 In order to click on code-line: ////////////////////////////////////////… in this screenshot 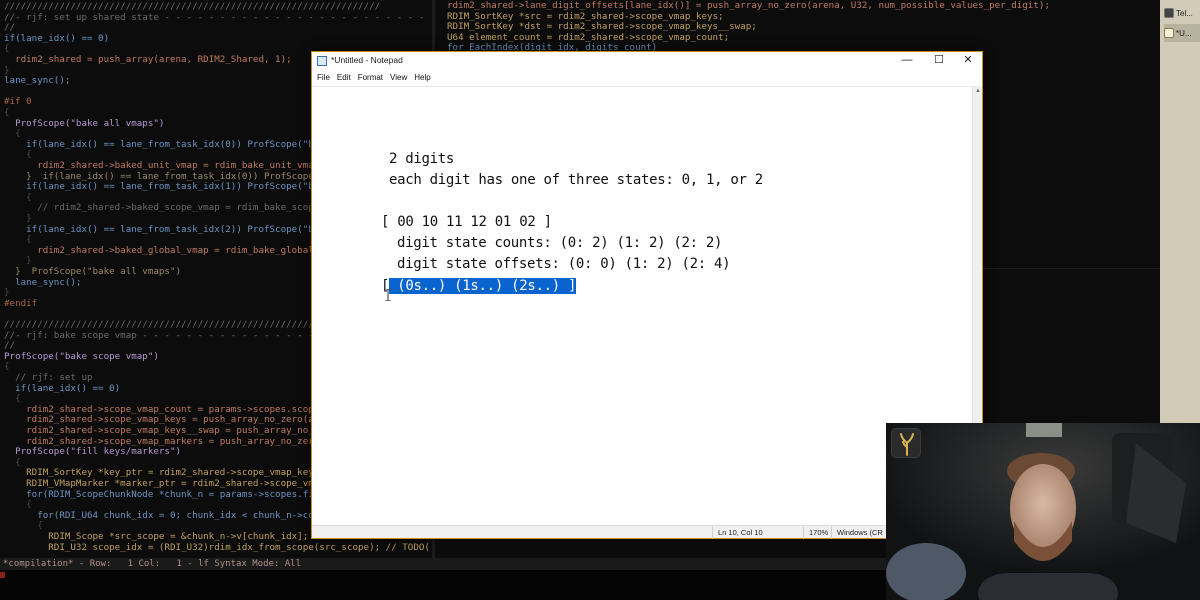, I will do `click(192, 7)`.